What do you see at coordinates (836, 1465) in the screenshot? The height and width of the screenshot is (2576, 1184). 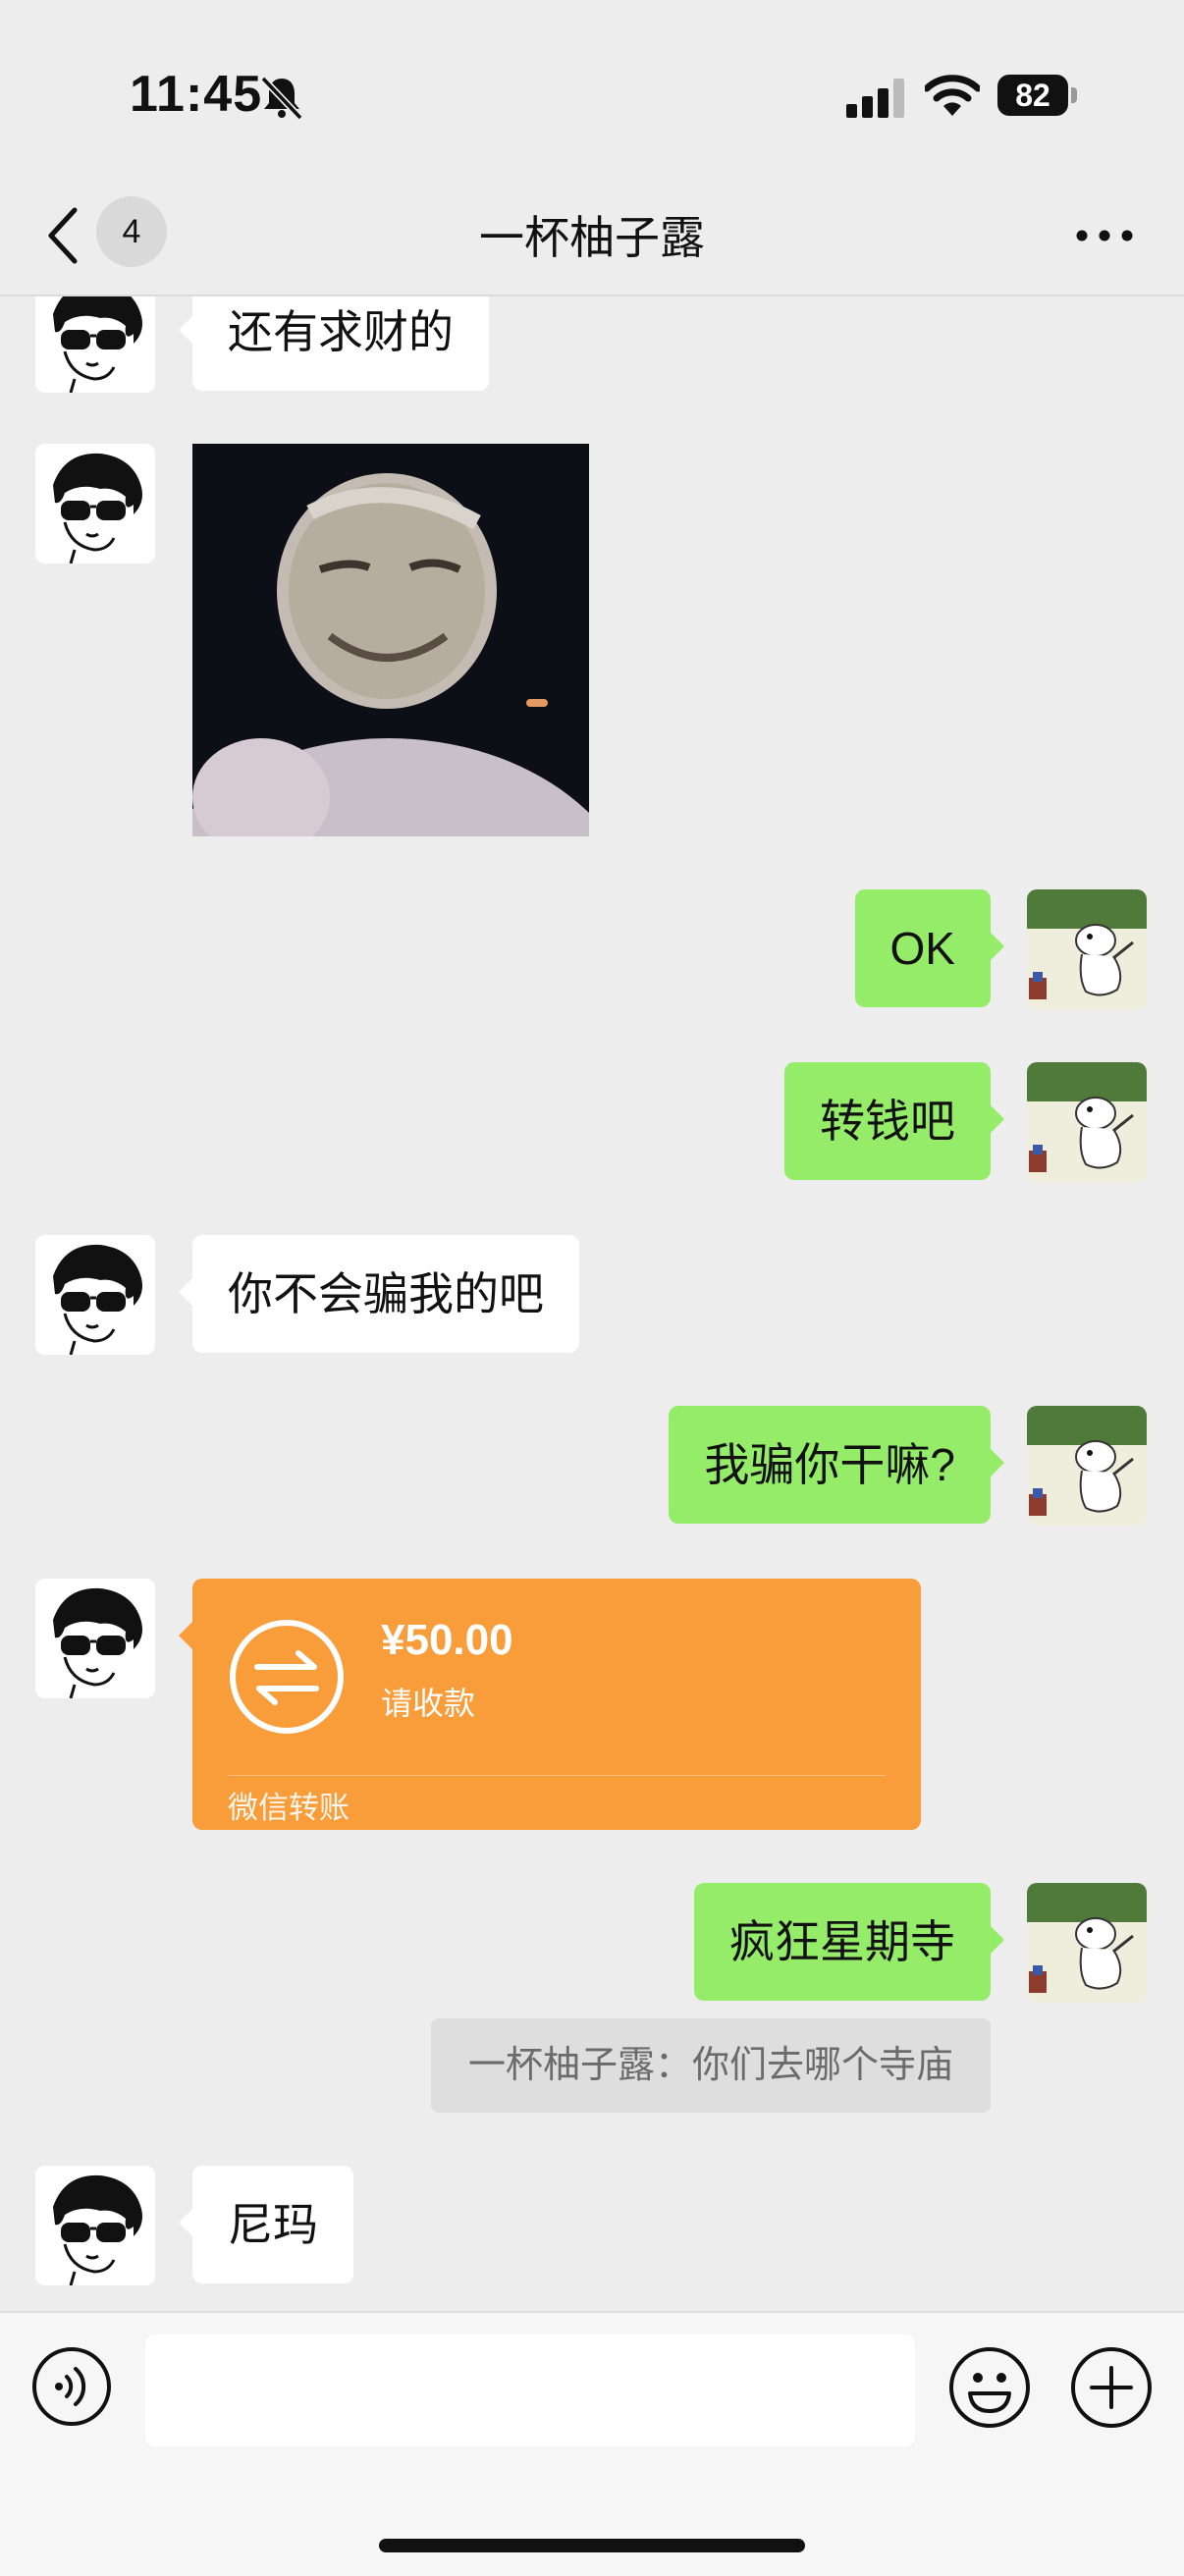 I see `message-bubble: 我骗你干嘛?` at bounding box center [836, 1465].